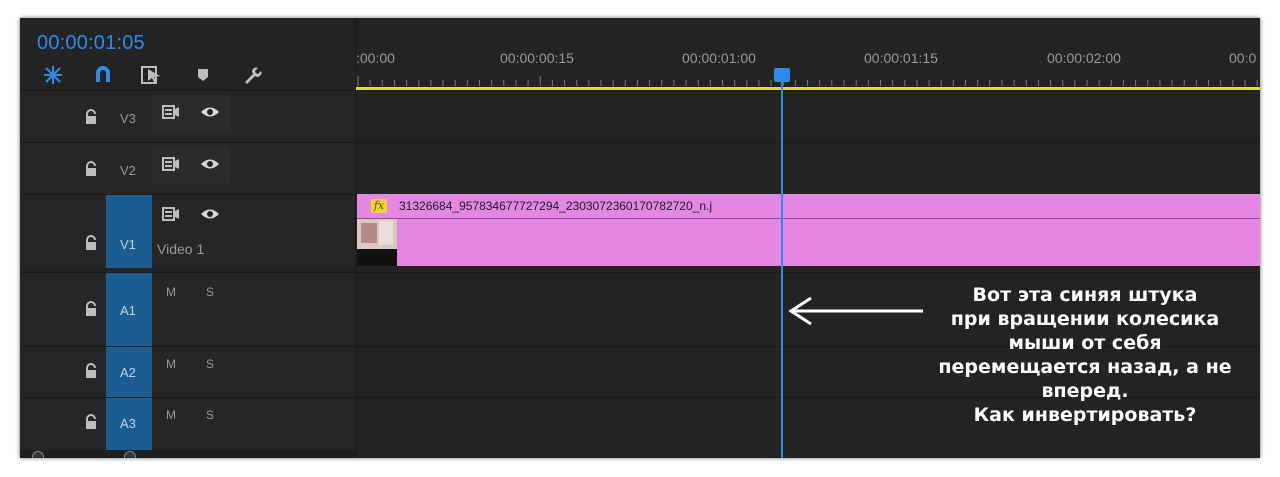 The width and height of the screenshot is (1280, 477). I want to click on track-name: A1, so click(128, 310).